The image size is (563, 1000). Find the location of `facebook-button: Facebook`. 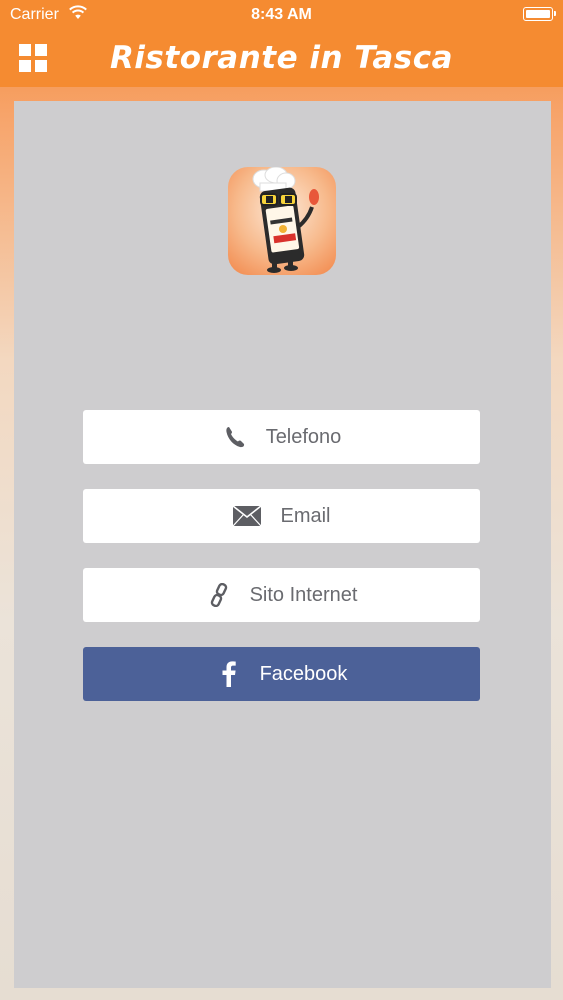

facebook-button: Facebook is located at coordinates (281, 674).